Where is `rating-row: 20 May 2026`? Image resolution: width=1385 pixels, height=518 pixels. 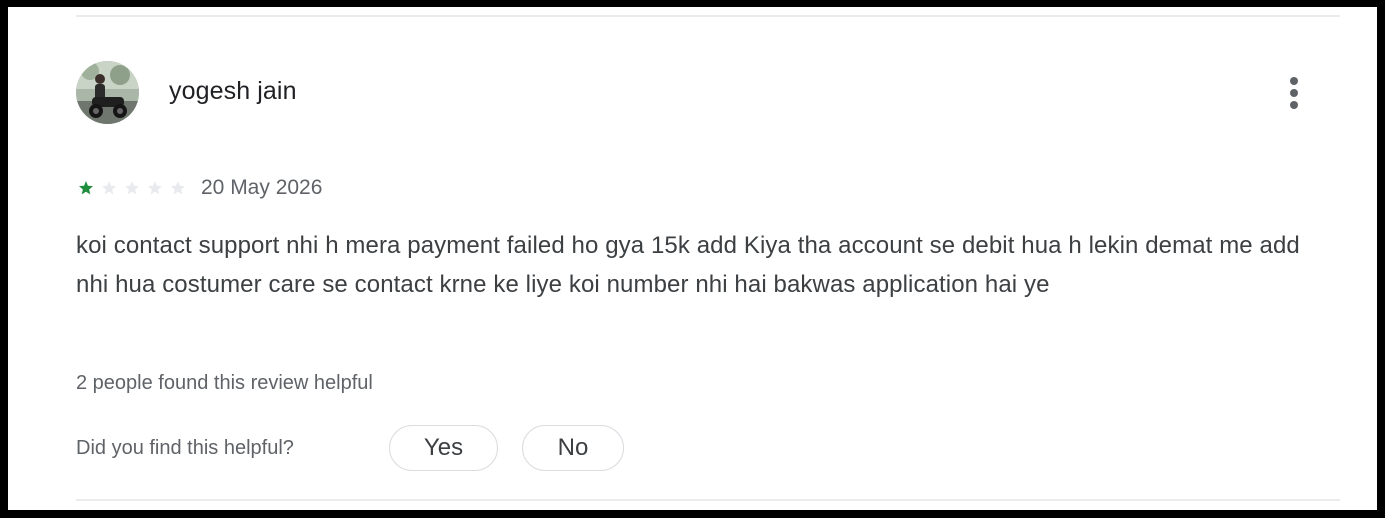 rating-row: 20 May 2026 is located at coordinates (200, 188).